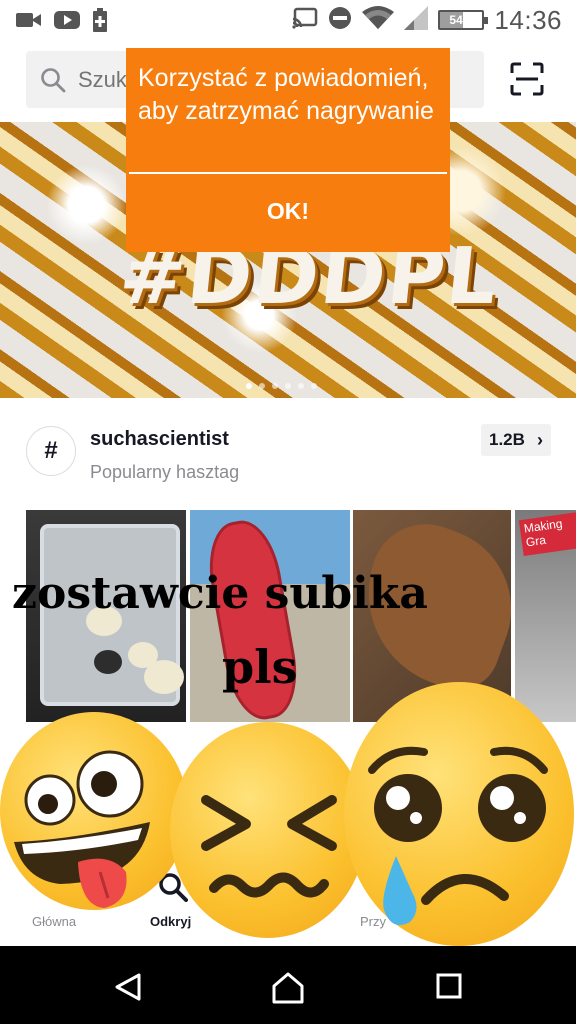  What do you see at coordinates (220, 593) in the screenshot?
I see `overlay-caption-line1: zostawcie subika` at bounding box center [220, 593].